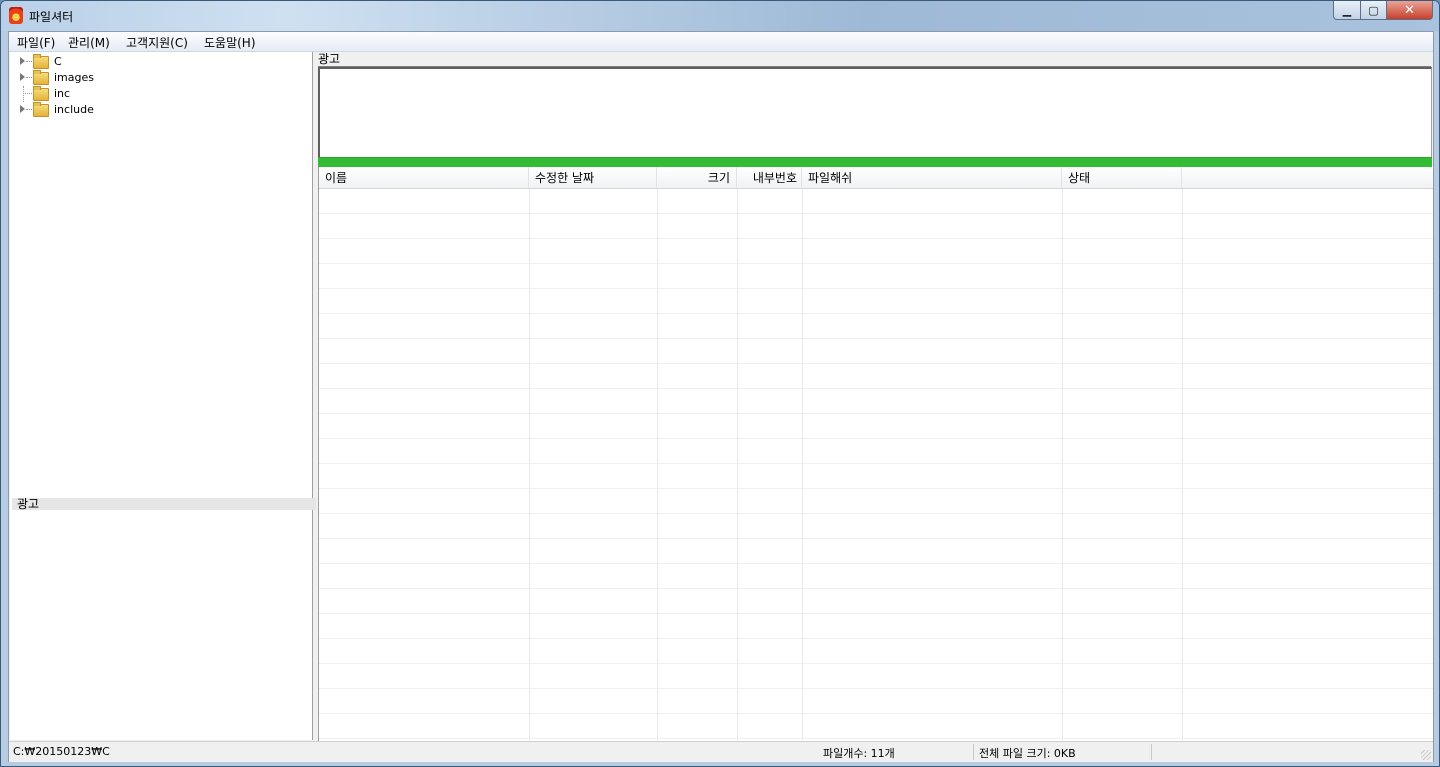  Describe the element at coordinates (16, 15) in the screenshot. I see `app-logo-icon` at that location.